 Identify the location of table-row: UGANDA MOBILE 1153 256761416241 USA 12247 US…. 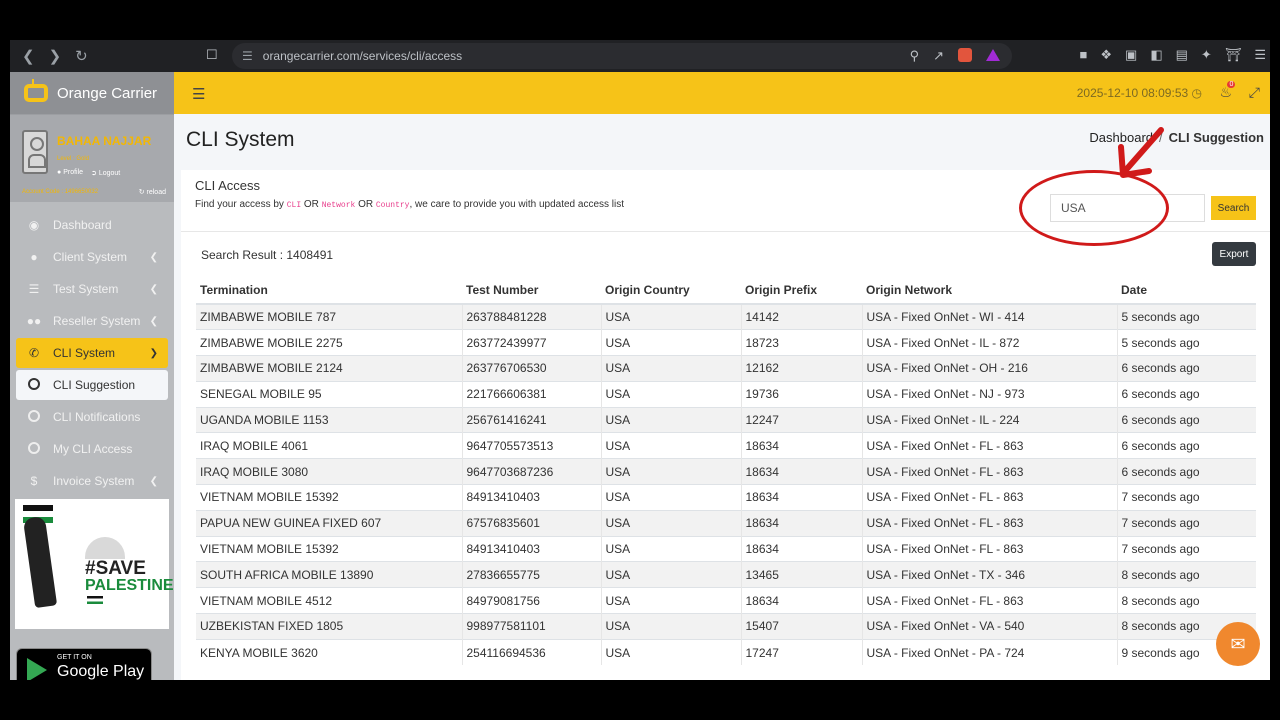
(726, 419).